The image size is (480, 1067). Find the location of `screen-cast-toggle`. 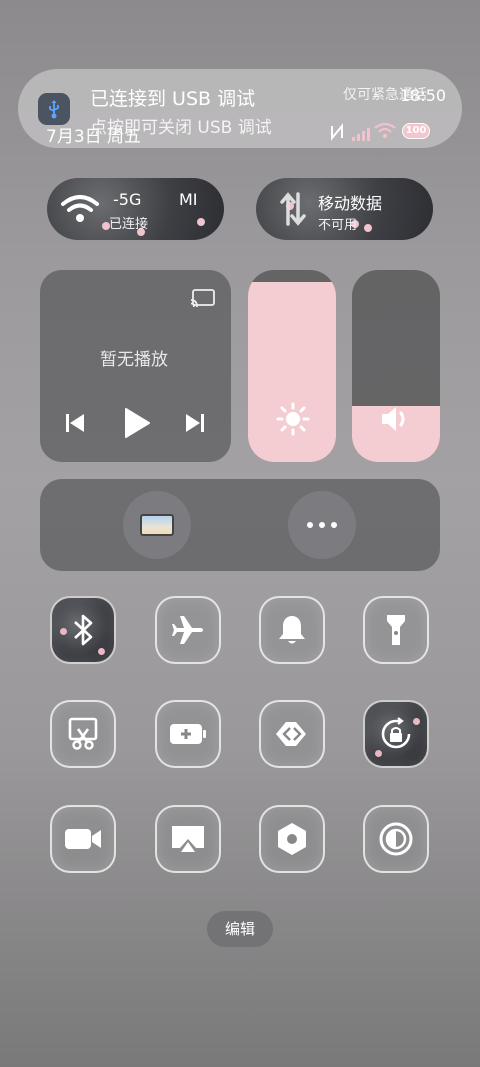

screen-cast-toggle is located at coordinates (188, 839).